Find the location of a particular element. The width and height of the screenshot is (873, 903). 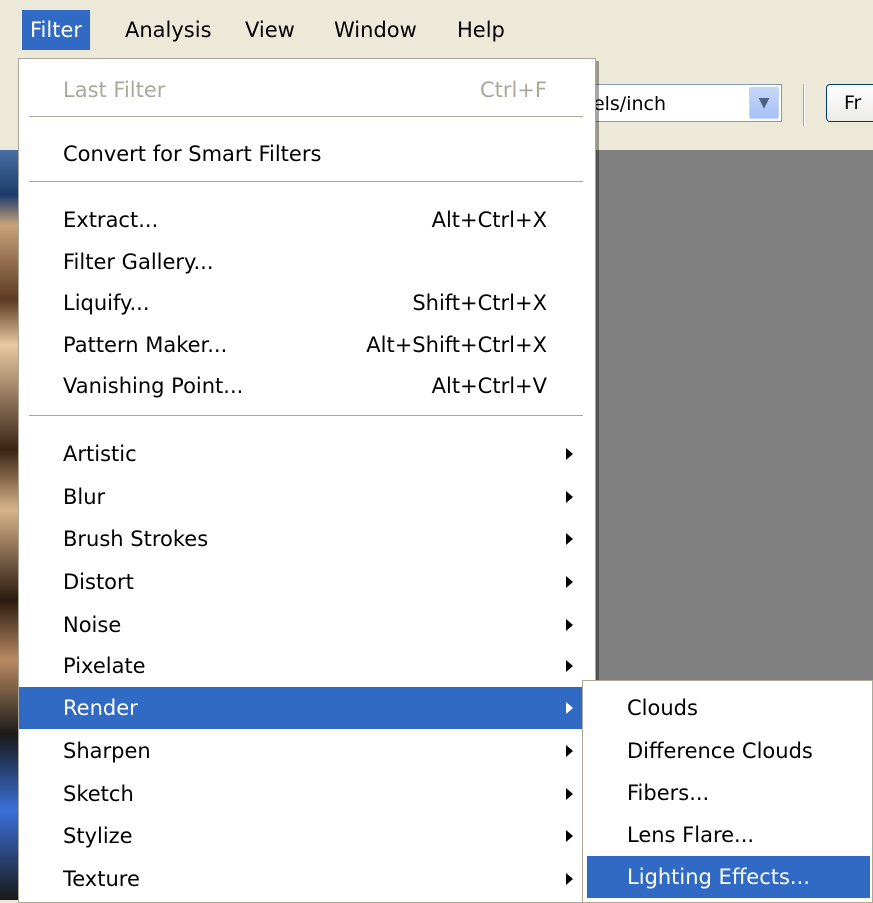

menu-item-shortcut: Ctrl+F is located at coordinates (513, 90).